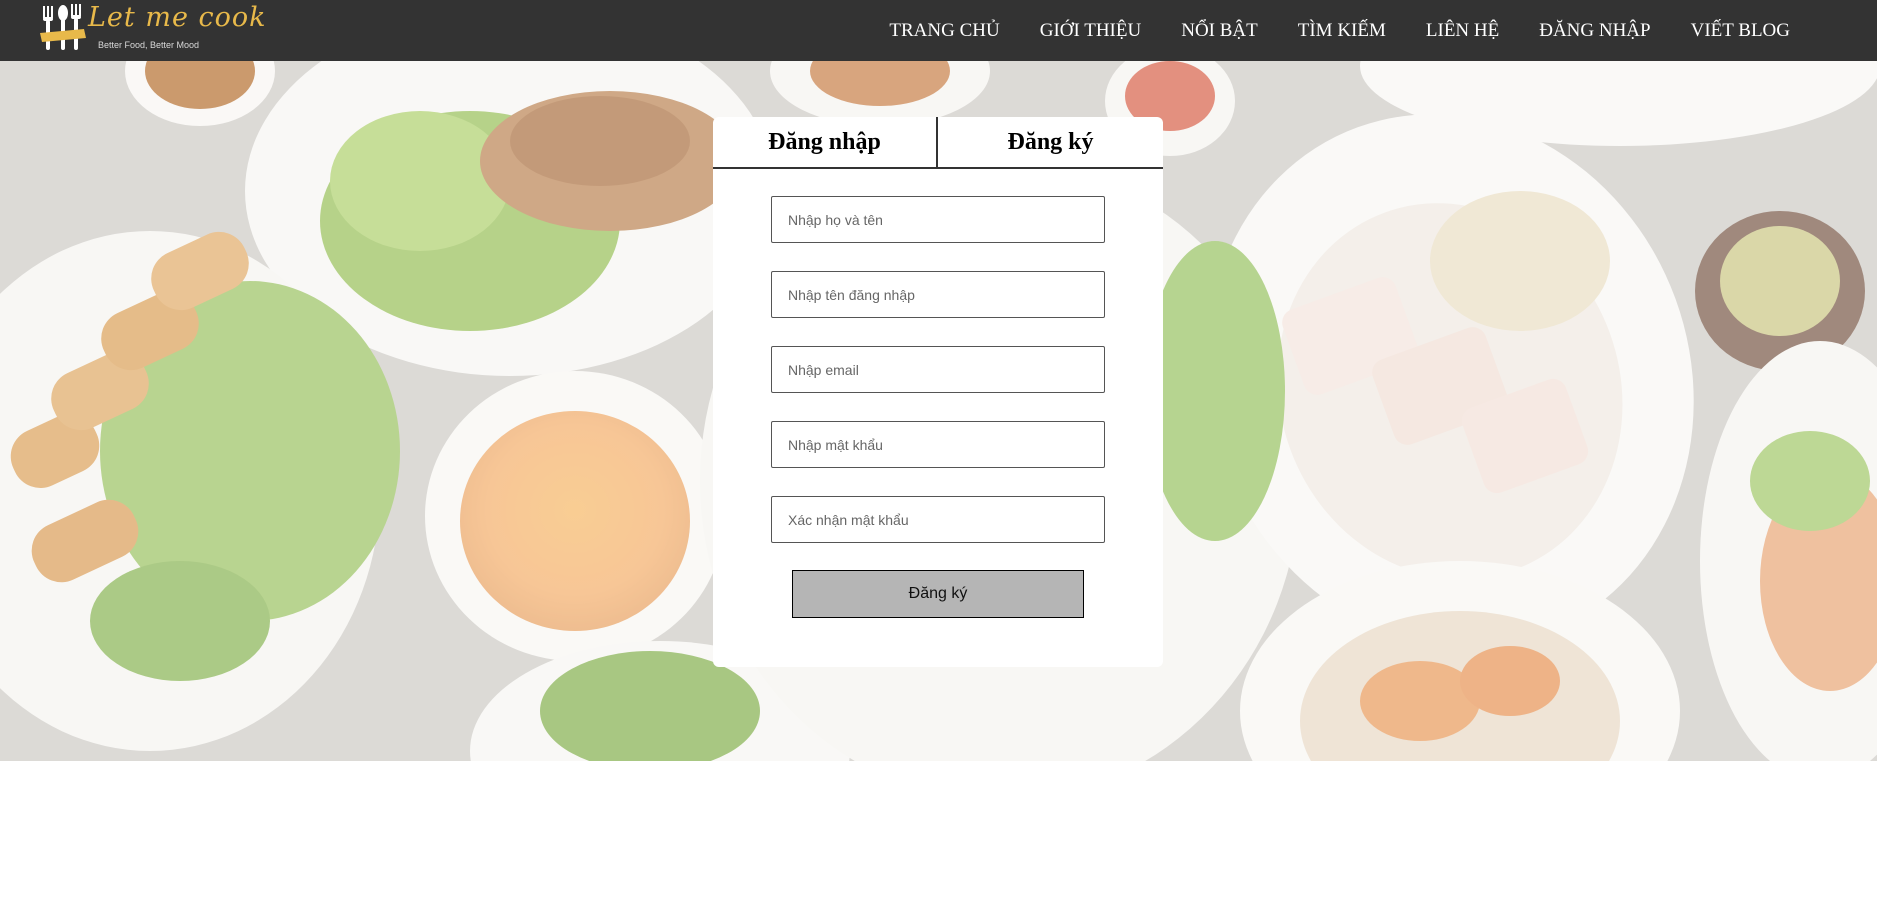 This screenshot has height=916, width=1877. I want to click on nav-item-search: TÌM KIẾM, so click(1342, 31).